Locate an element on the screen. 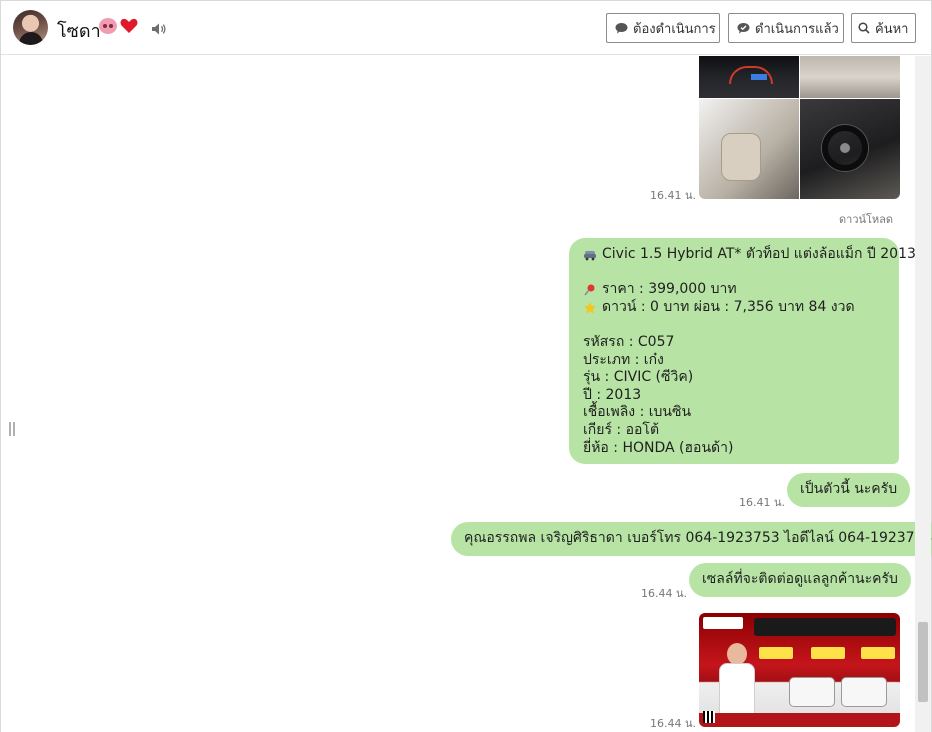 This screenshot has height=732, width=932. dealer-logo is located at coordinates (723, 623).